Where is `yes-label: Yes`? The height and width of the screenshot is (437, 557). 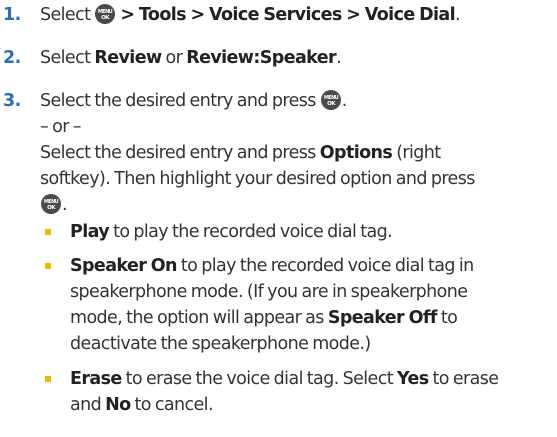
yes-label: Yes is located at coordinates (412, 379).